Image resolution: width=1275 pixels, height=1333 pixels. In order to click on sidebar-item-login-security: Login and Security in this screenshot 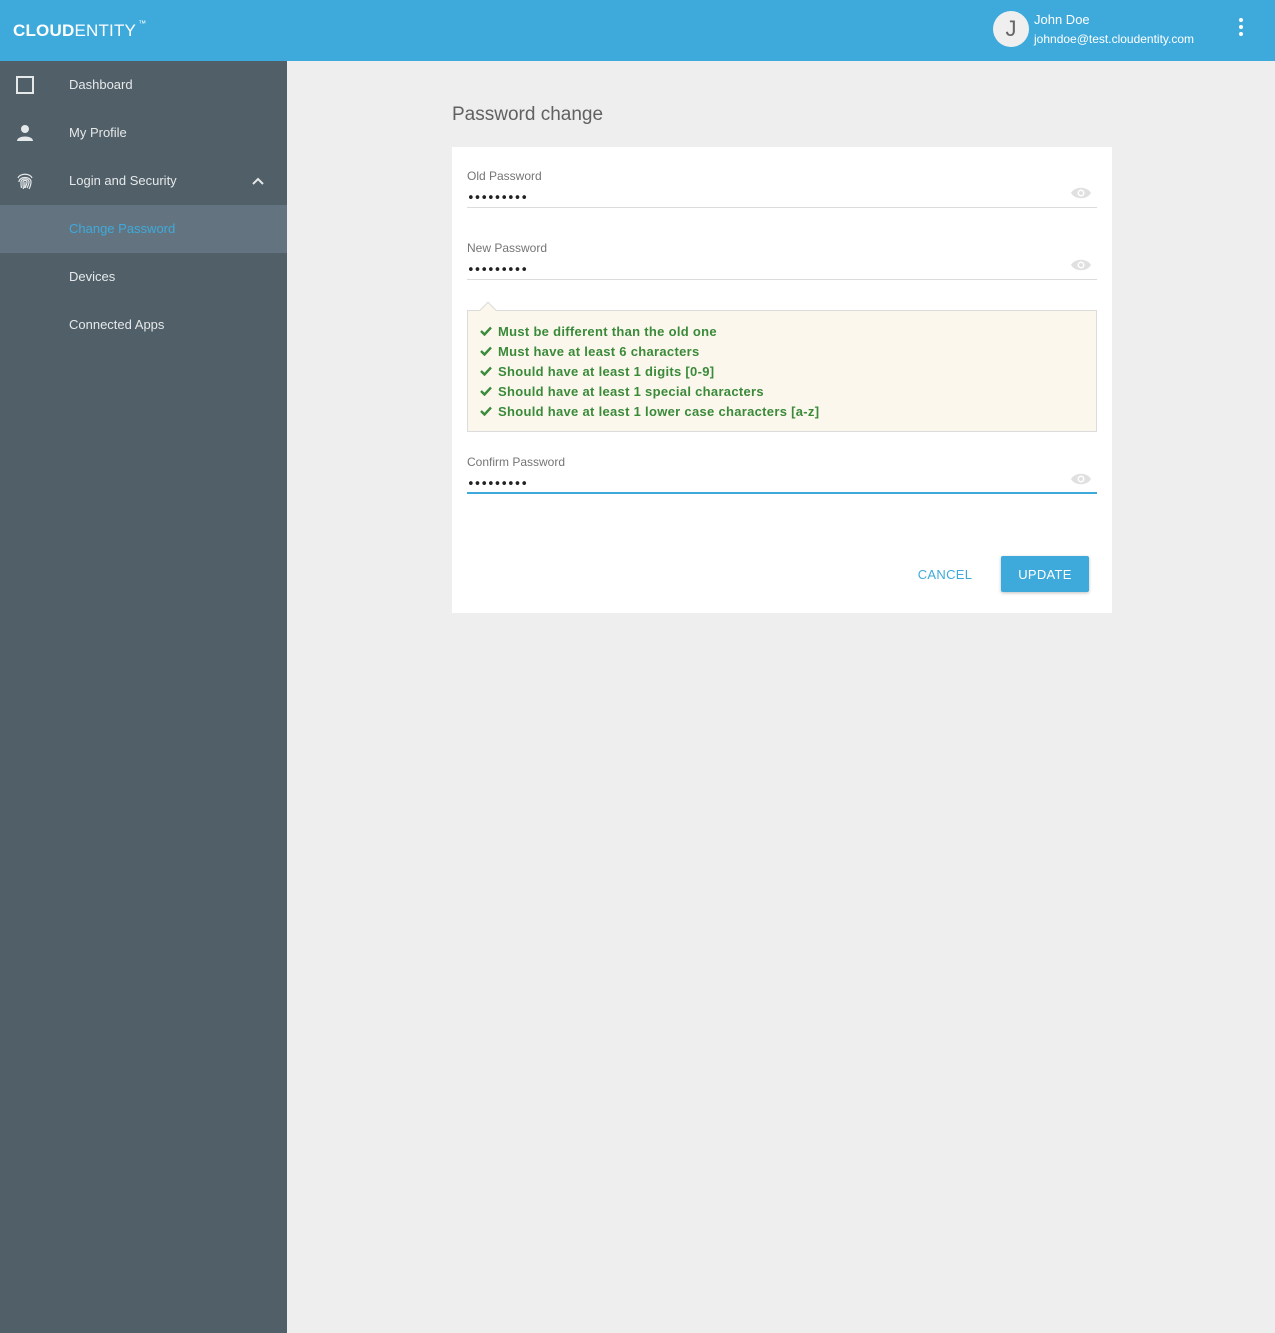, I will do `click(143, 181)`.